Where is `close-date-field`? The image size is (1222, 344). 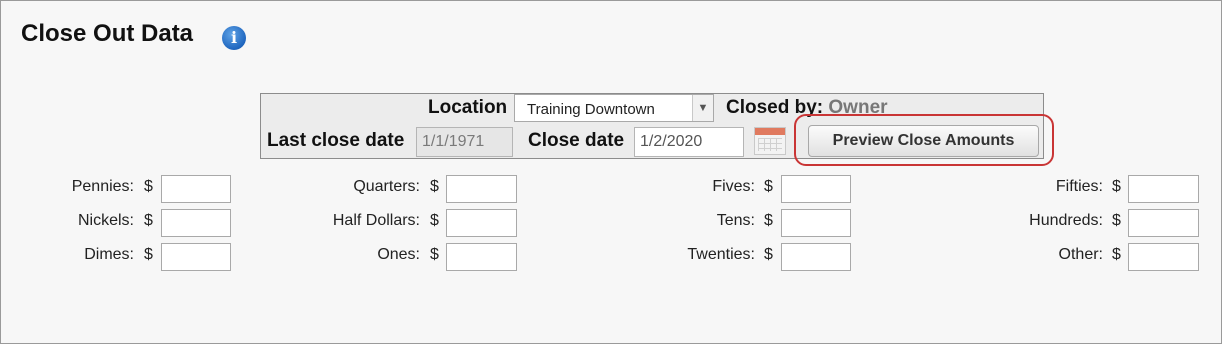
close-date-field is located at coordinates (689, 142).